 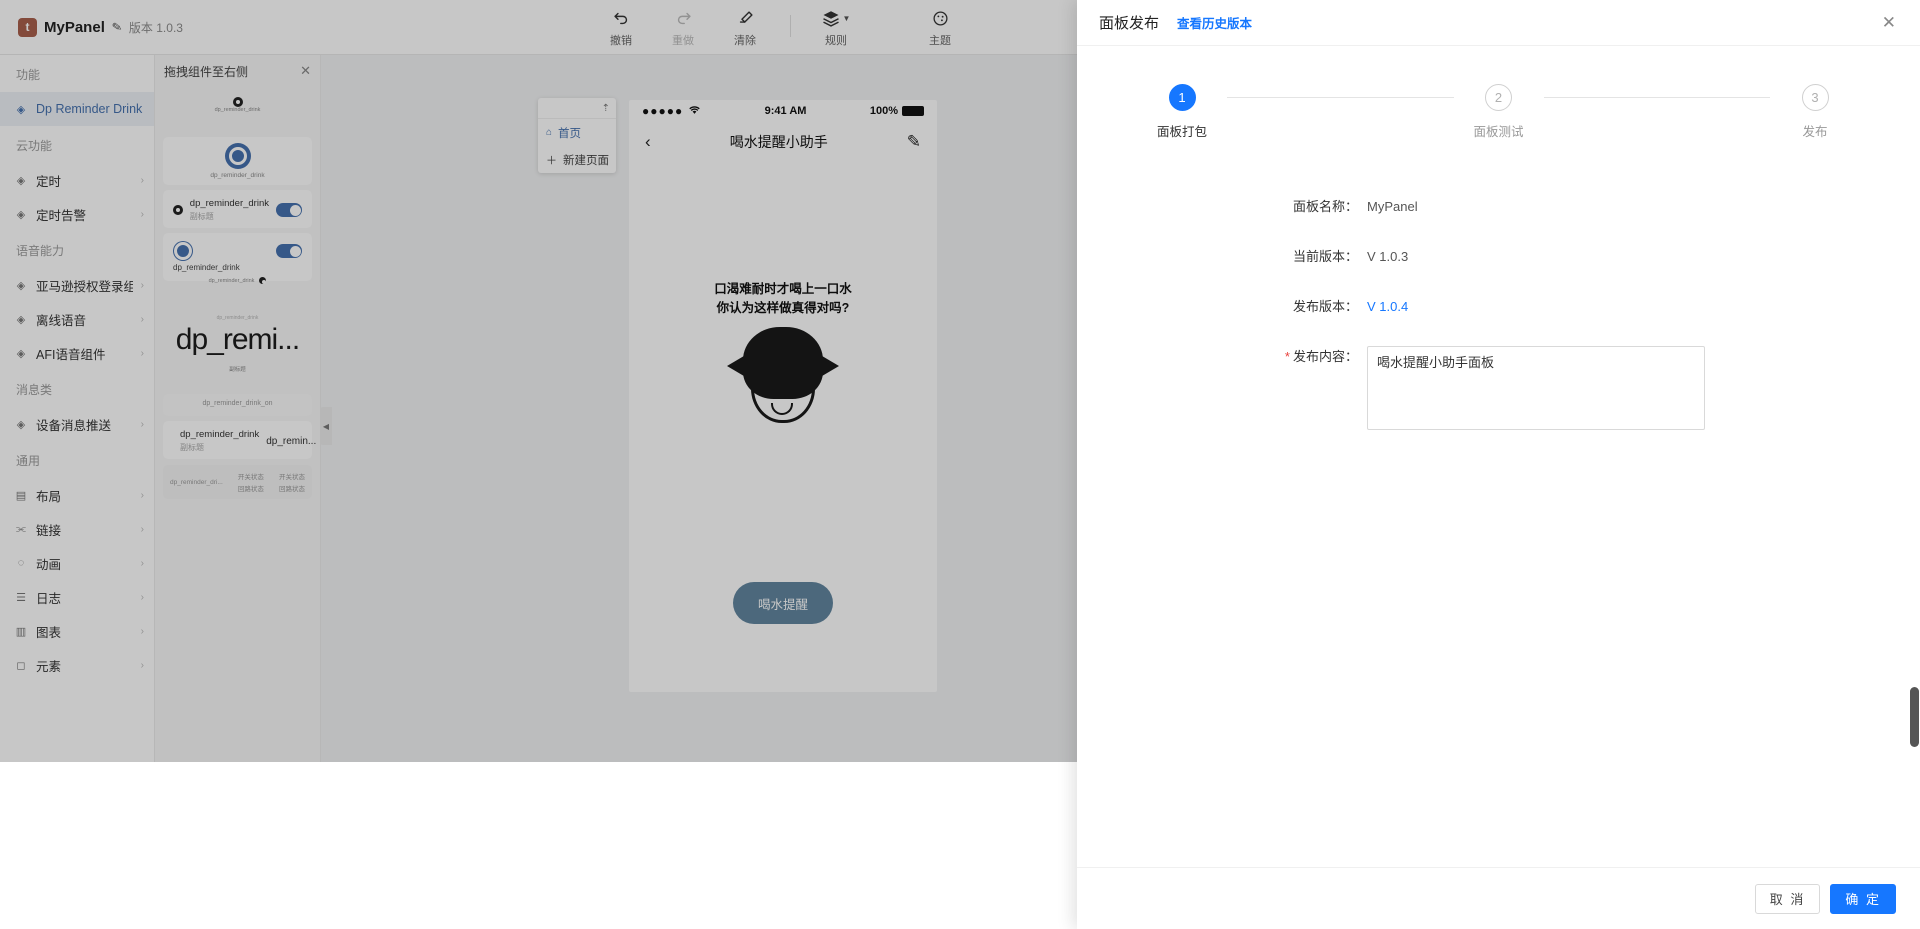 I want to click on drink-reminder-button: 喝水提醒, so click(x=783, y=603).